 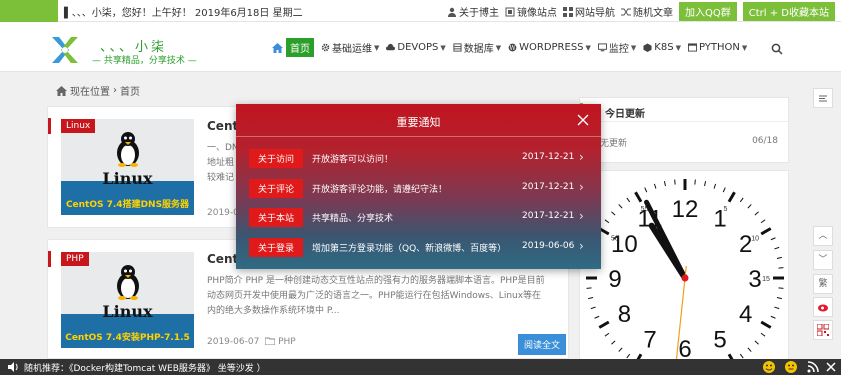 I want to click on nav-home: 首页, so click(x=293, y=47).